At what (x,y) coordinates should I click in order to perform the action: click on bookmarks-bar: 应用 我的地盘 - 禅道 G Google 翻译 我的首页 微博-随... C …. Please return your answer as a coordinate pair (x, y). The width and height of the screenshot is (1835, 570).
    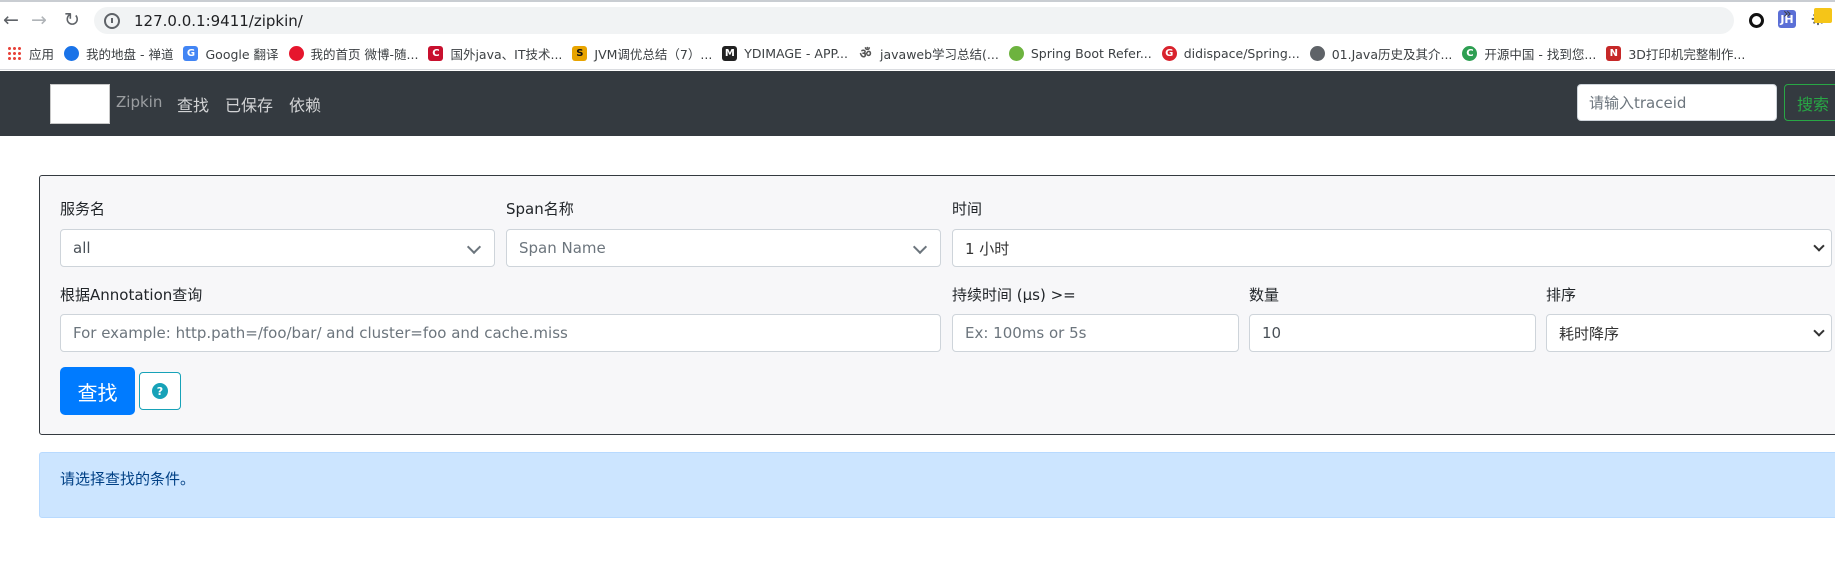
    Looking at the image, I should click on (917, 53).